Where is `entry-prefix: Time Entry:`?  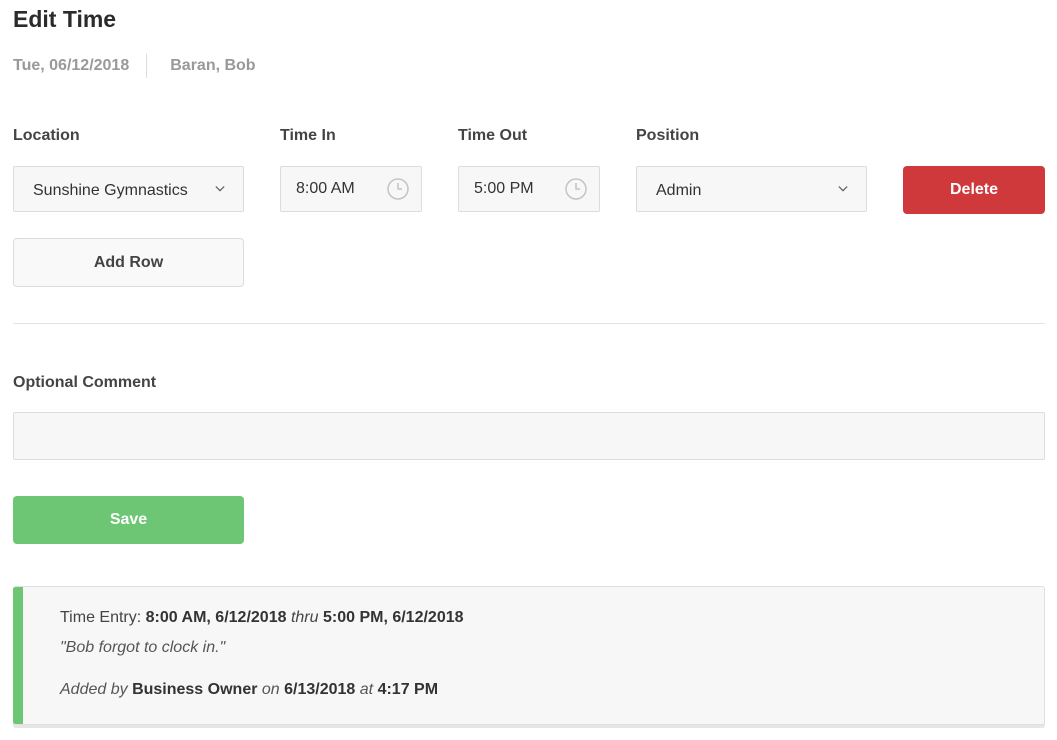 entry-prefix: Time Entry: is located at coordinates (101, 617).